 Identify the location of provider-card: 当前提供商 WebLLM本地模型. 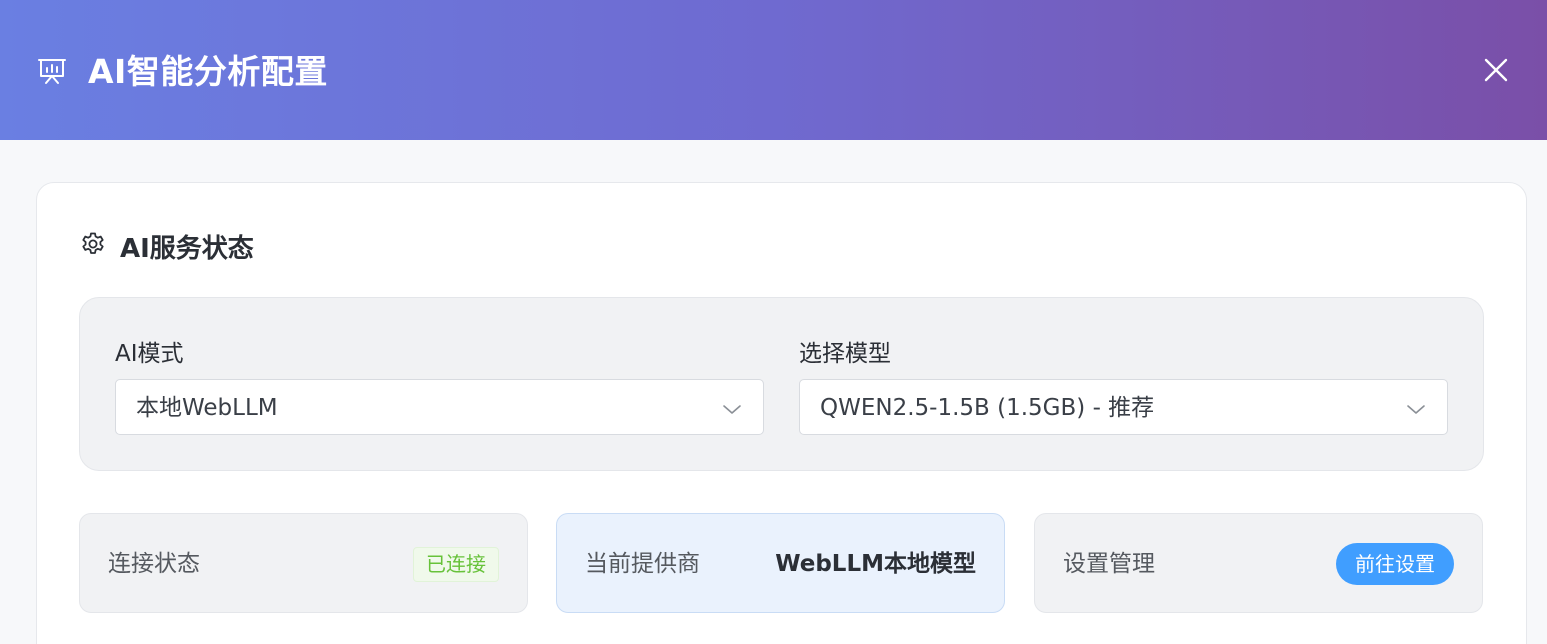
(780, 563).